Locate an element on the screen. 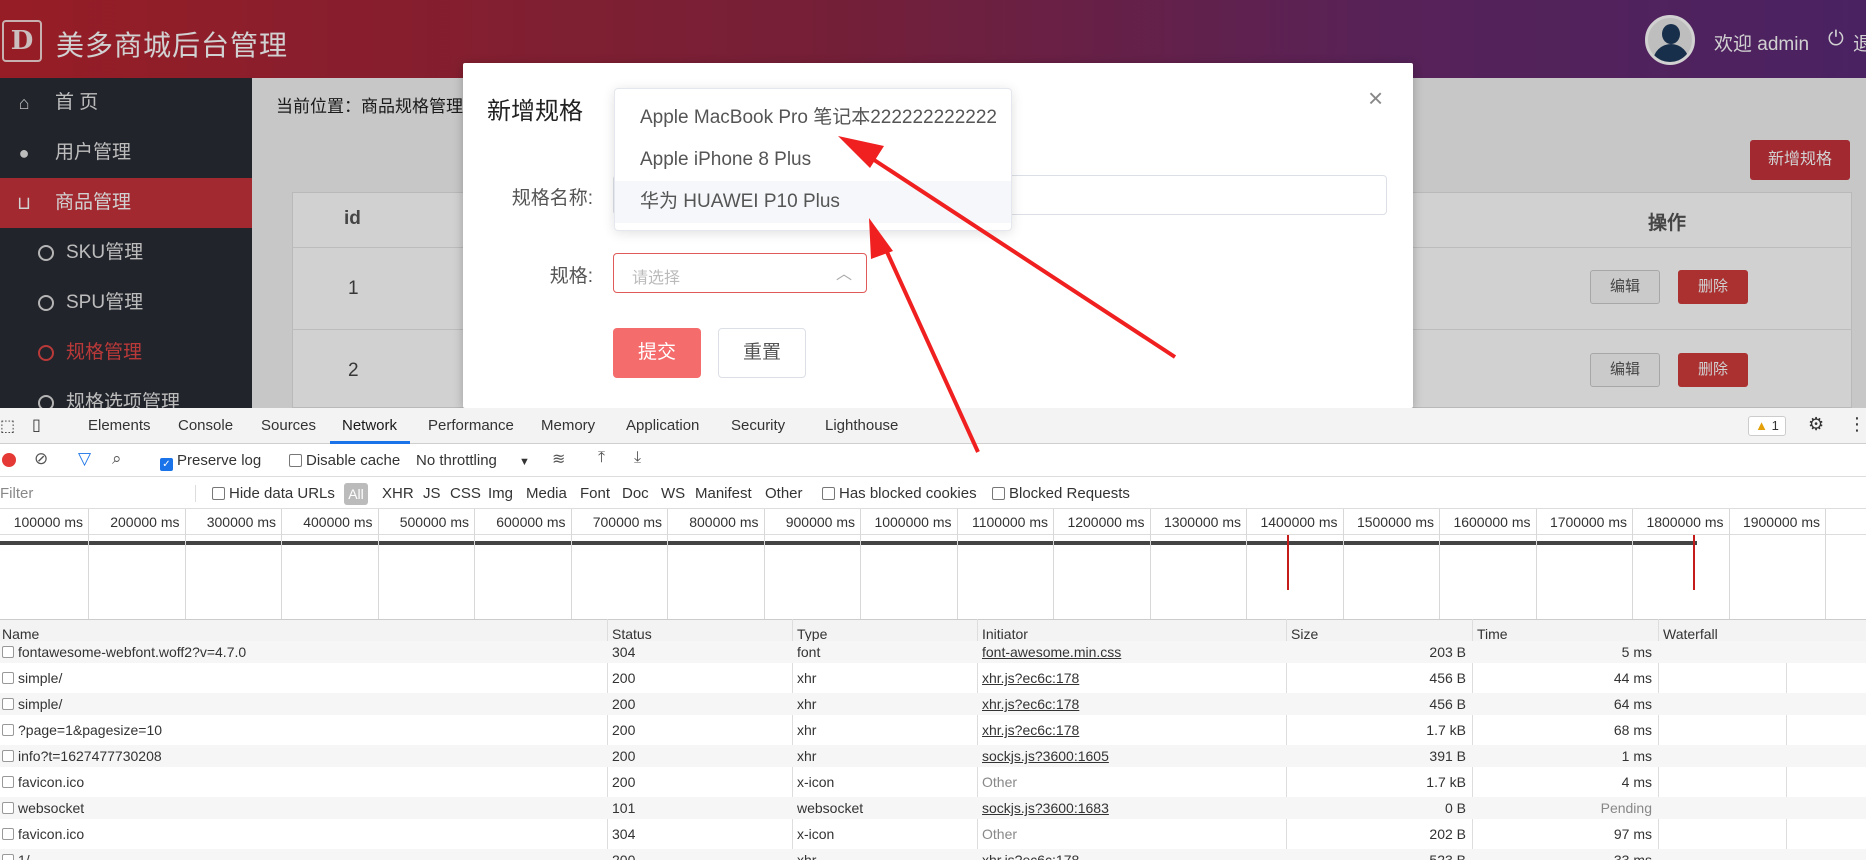  timeline-tick-label: 1600000 ms is located at coordinates (1492, 522).